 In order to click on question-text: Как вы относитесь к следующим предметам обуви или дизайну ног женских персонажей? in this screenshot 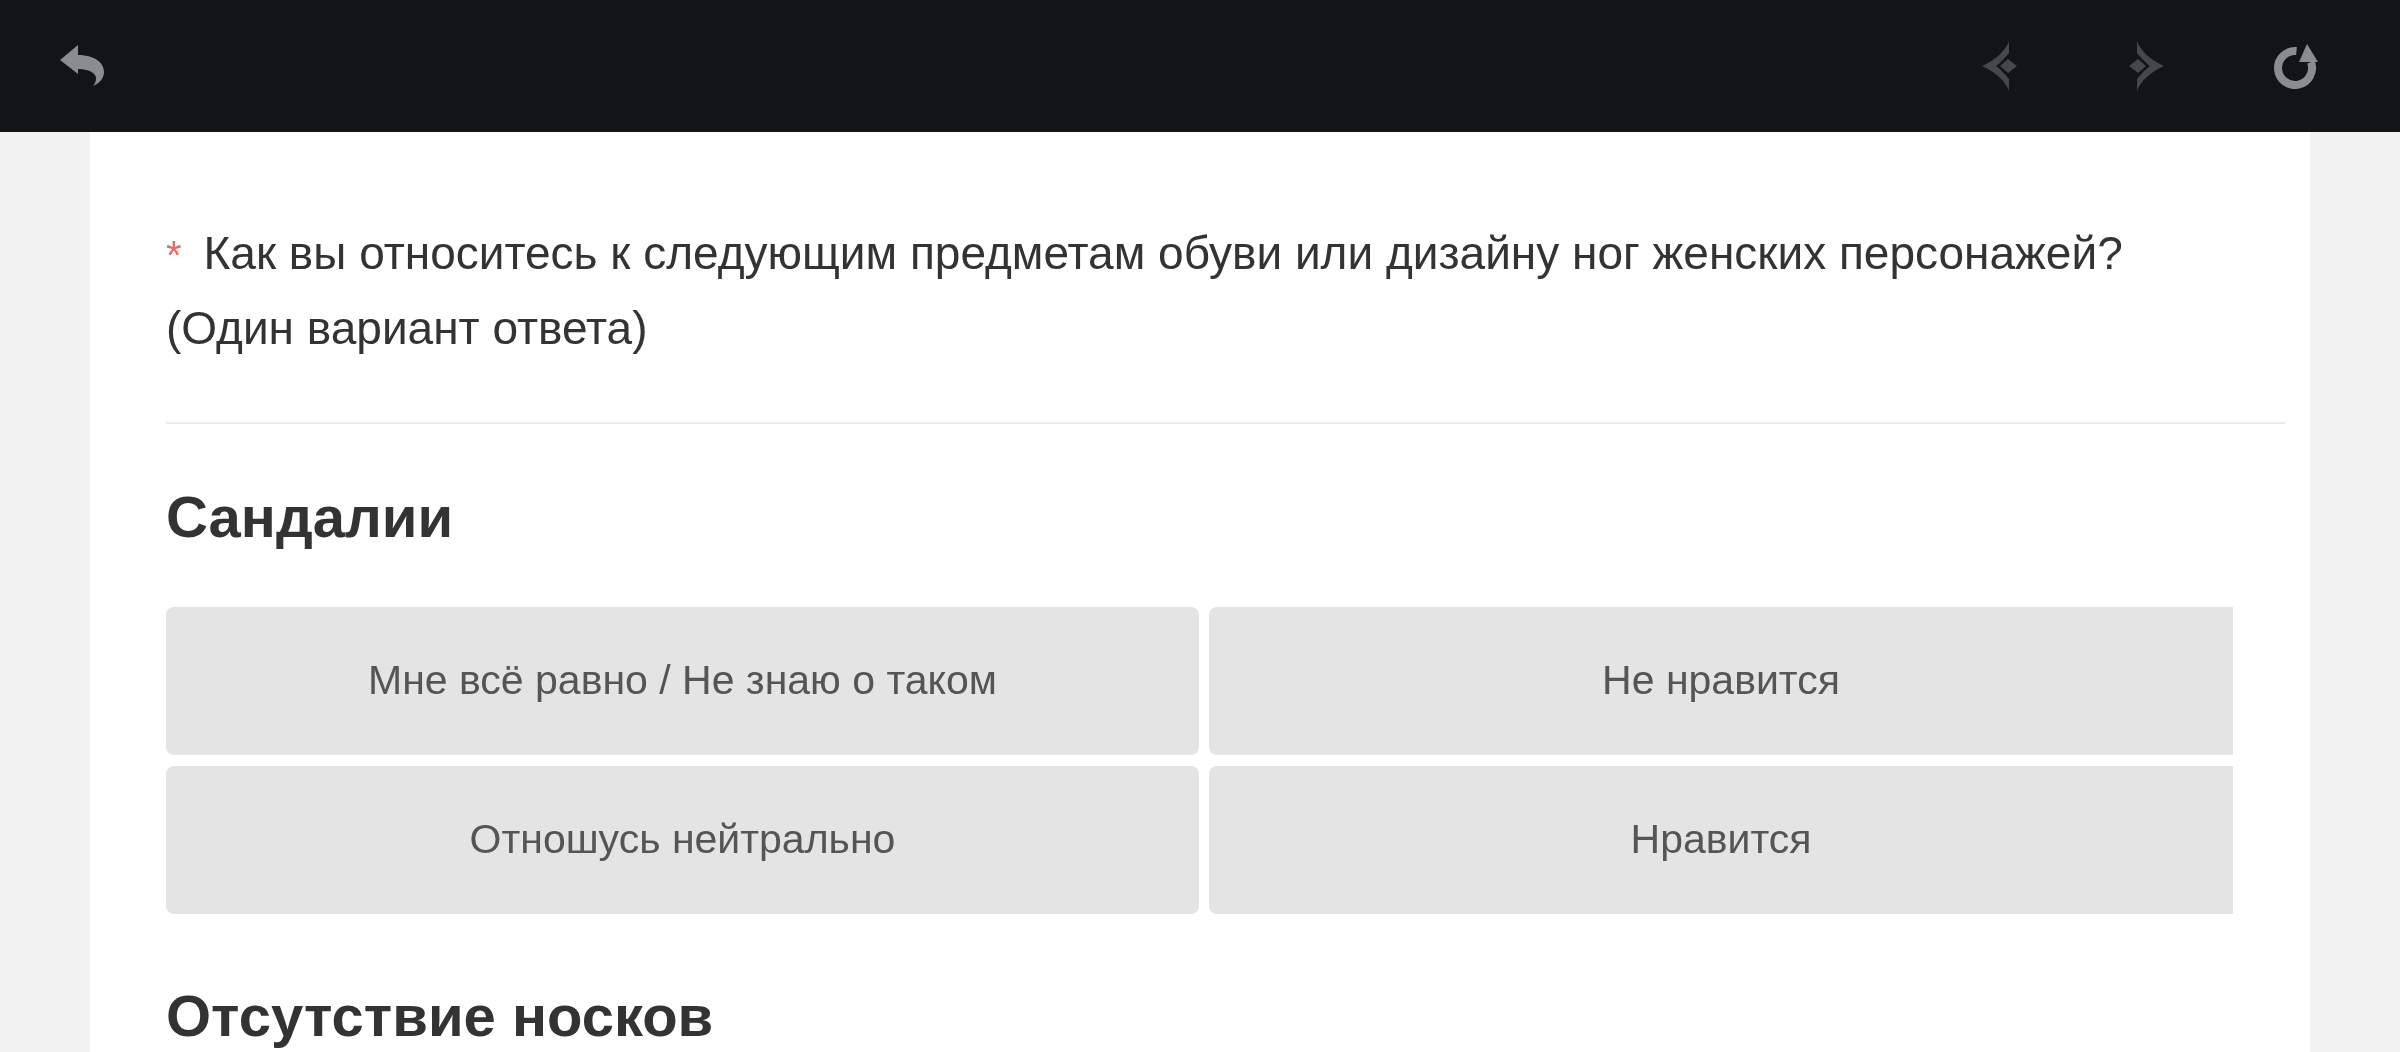, I will do `click(1163, 253)`.